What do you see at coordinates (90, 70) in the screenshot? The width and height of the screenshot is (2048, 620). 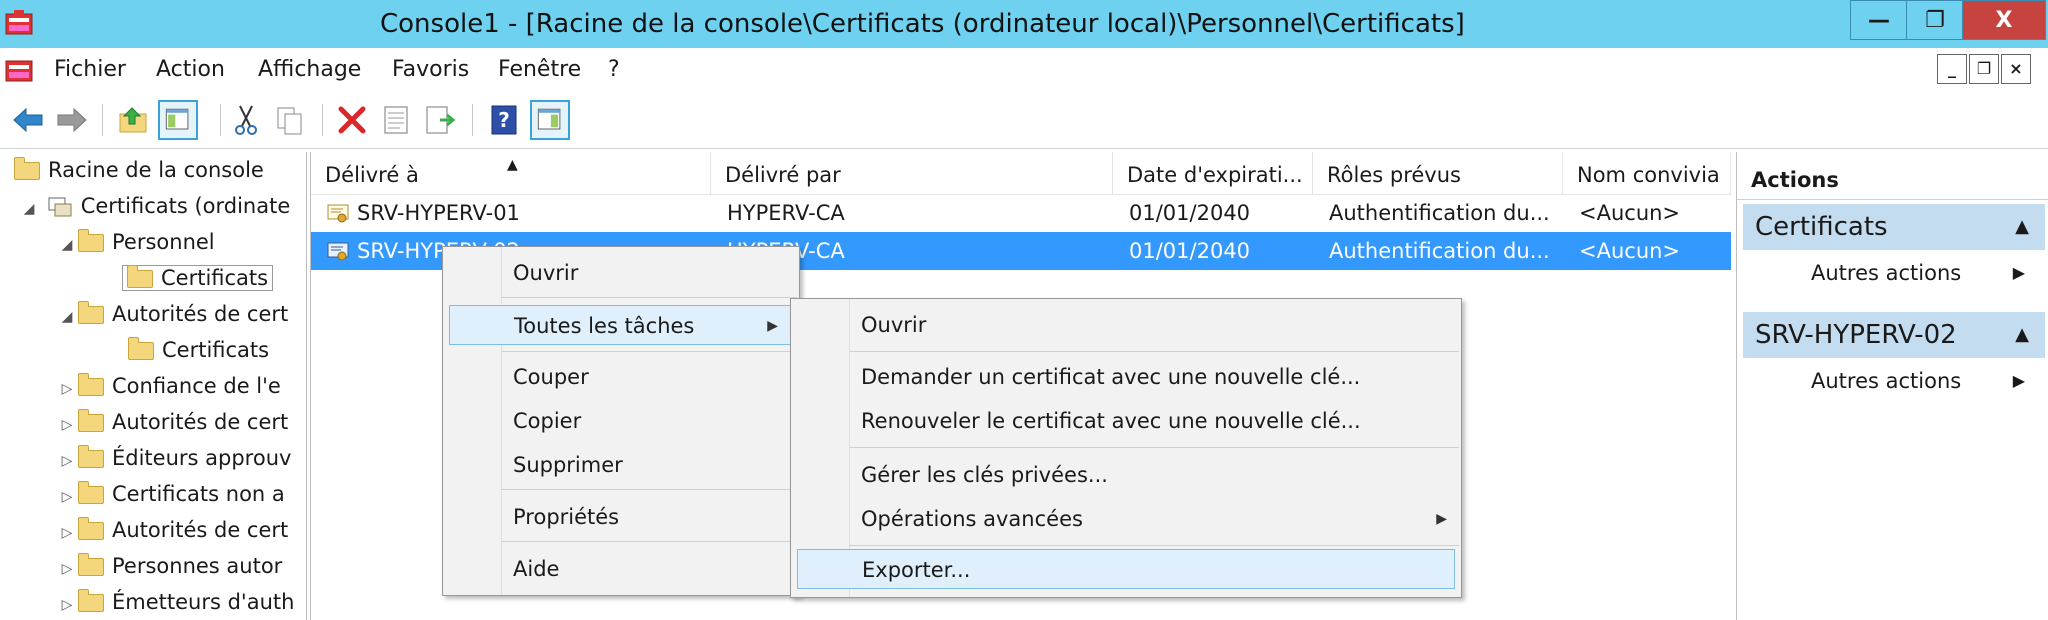 I see `menu-fichier: Fichier` at bounding box center [90, 70].